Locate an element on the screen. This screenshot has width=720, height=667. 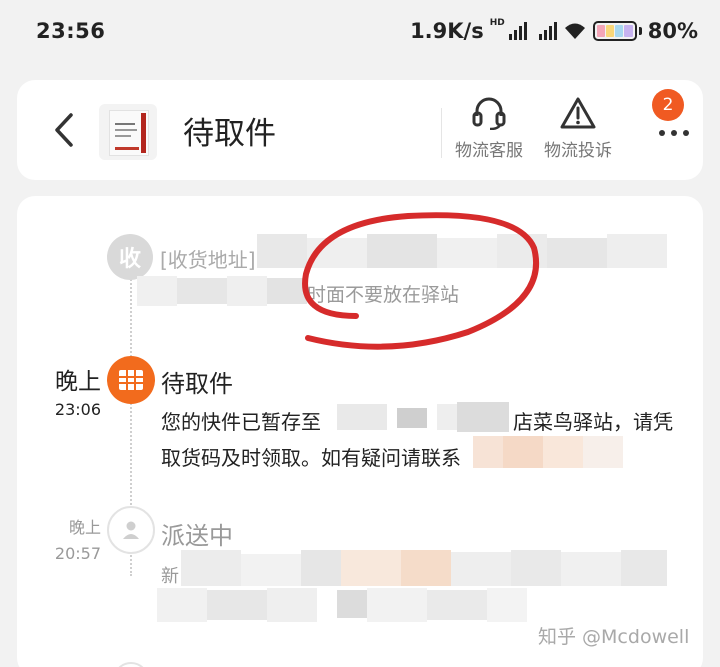
courier-person-icon is located at coordinates (131, 530).